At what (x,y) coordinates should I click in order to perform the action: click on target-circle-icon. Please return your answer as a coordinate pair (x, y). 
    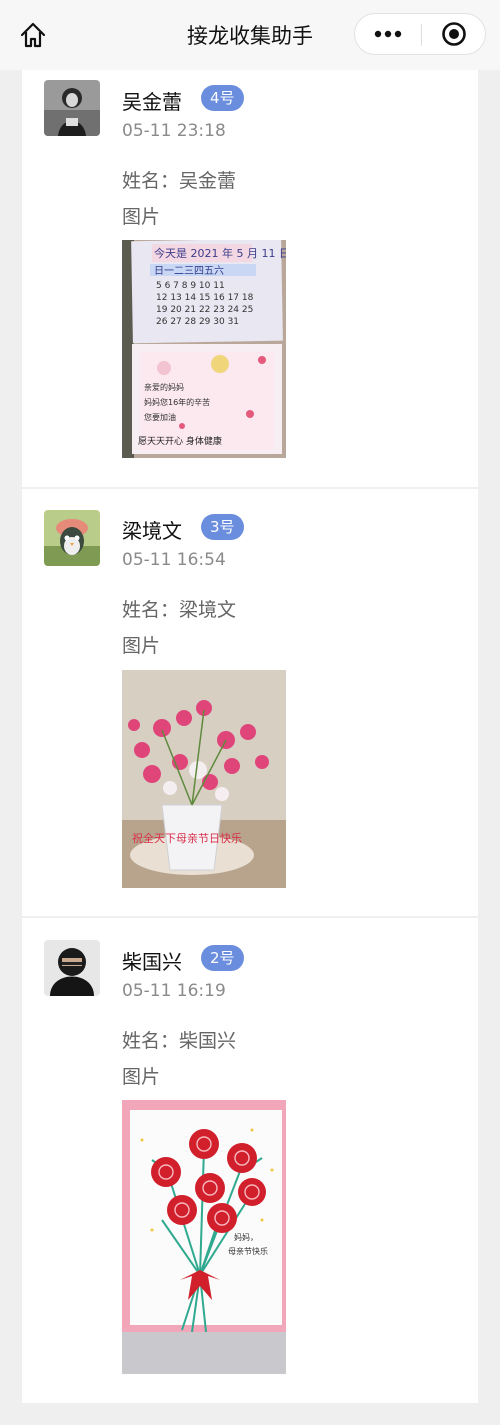
    Looking at the image, I should click on (454, 34).